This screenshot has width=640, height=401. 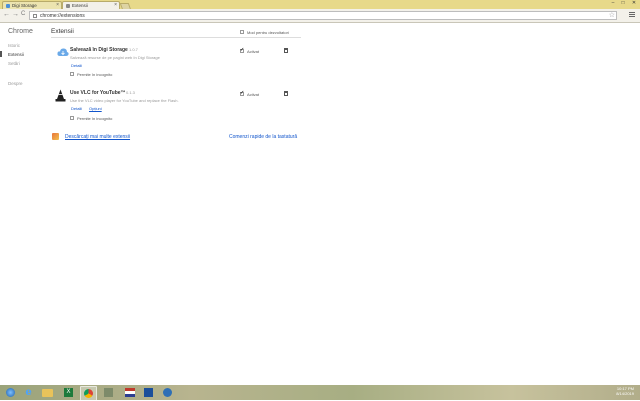 I want to click on clock: 10:17 PM 8/14/2019, so click(x=625, y=391).